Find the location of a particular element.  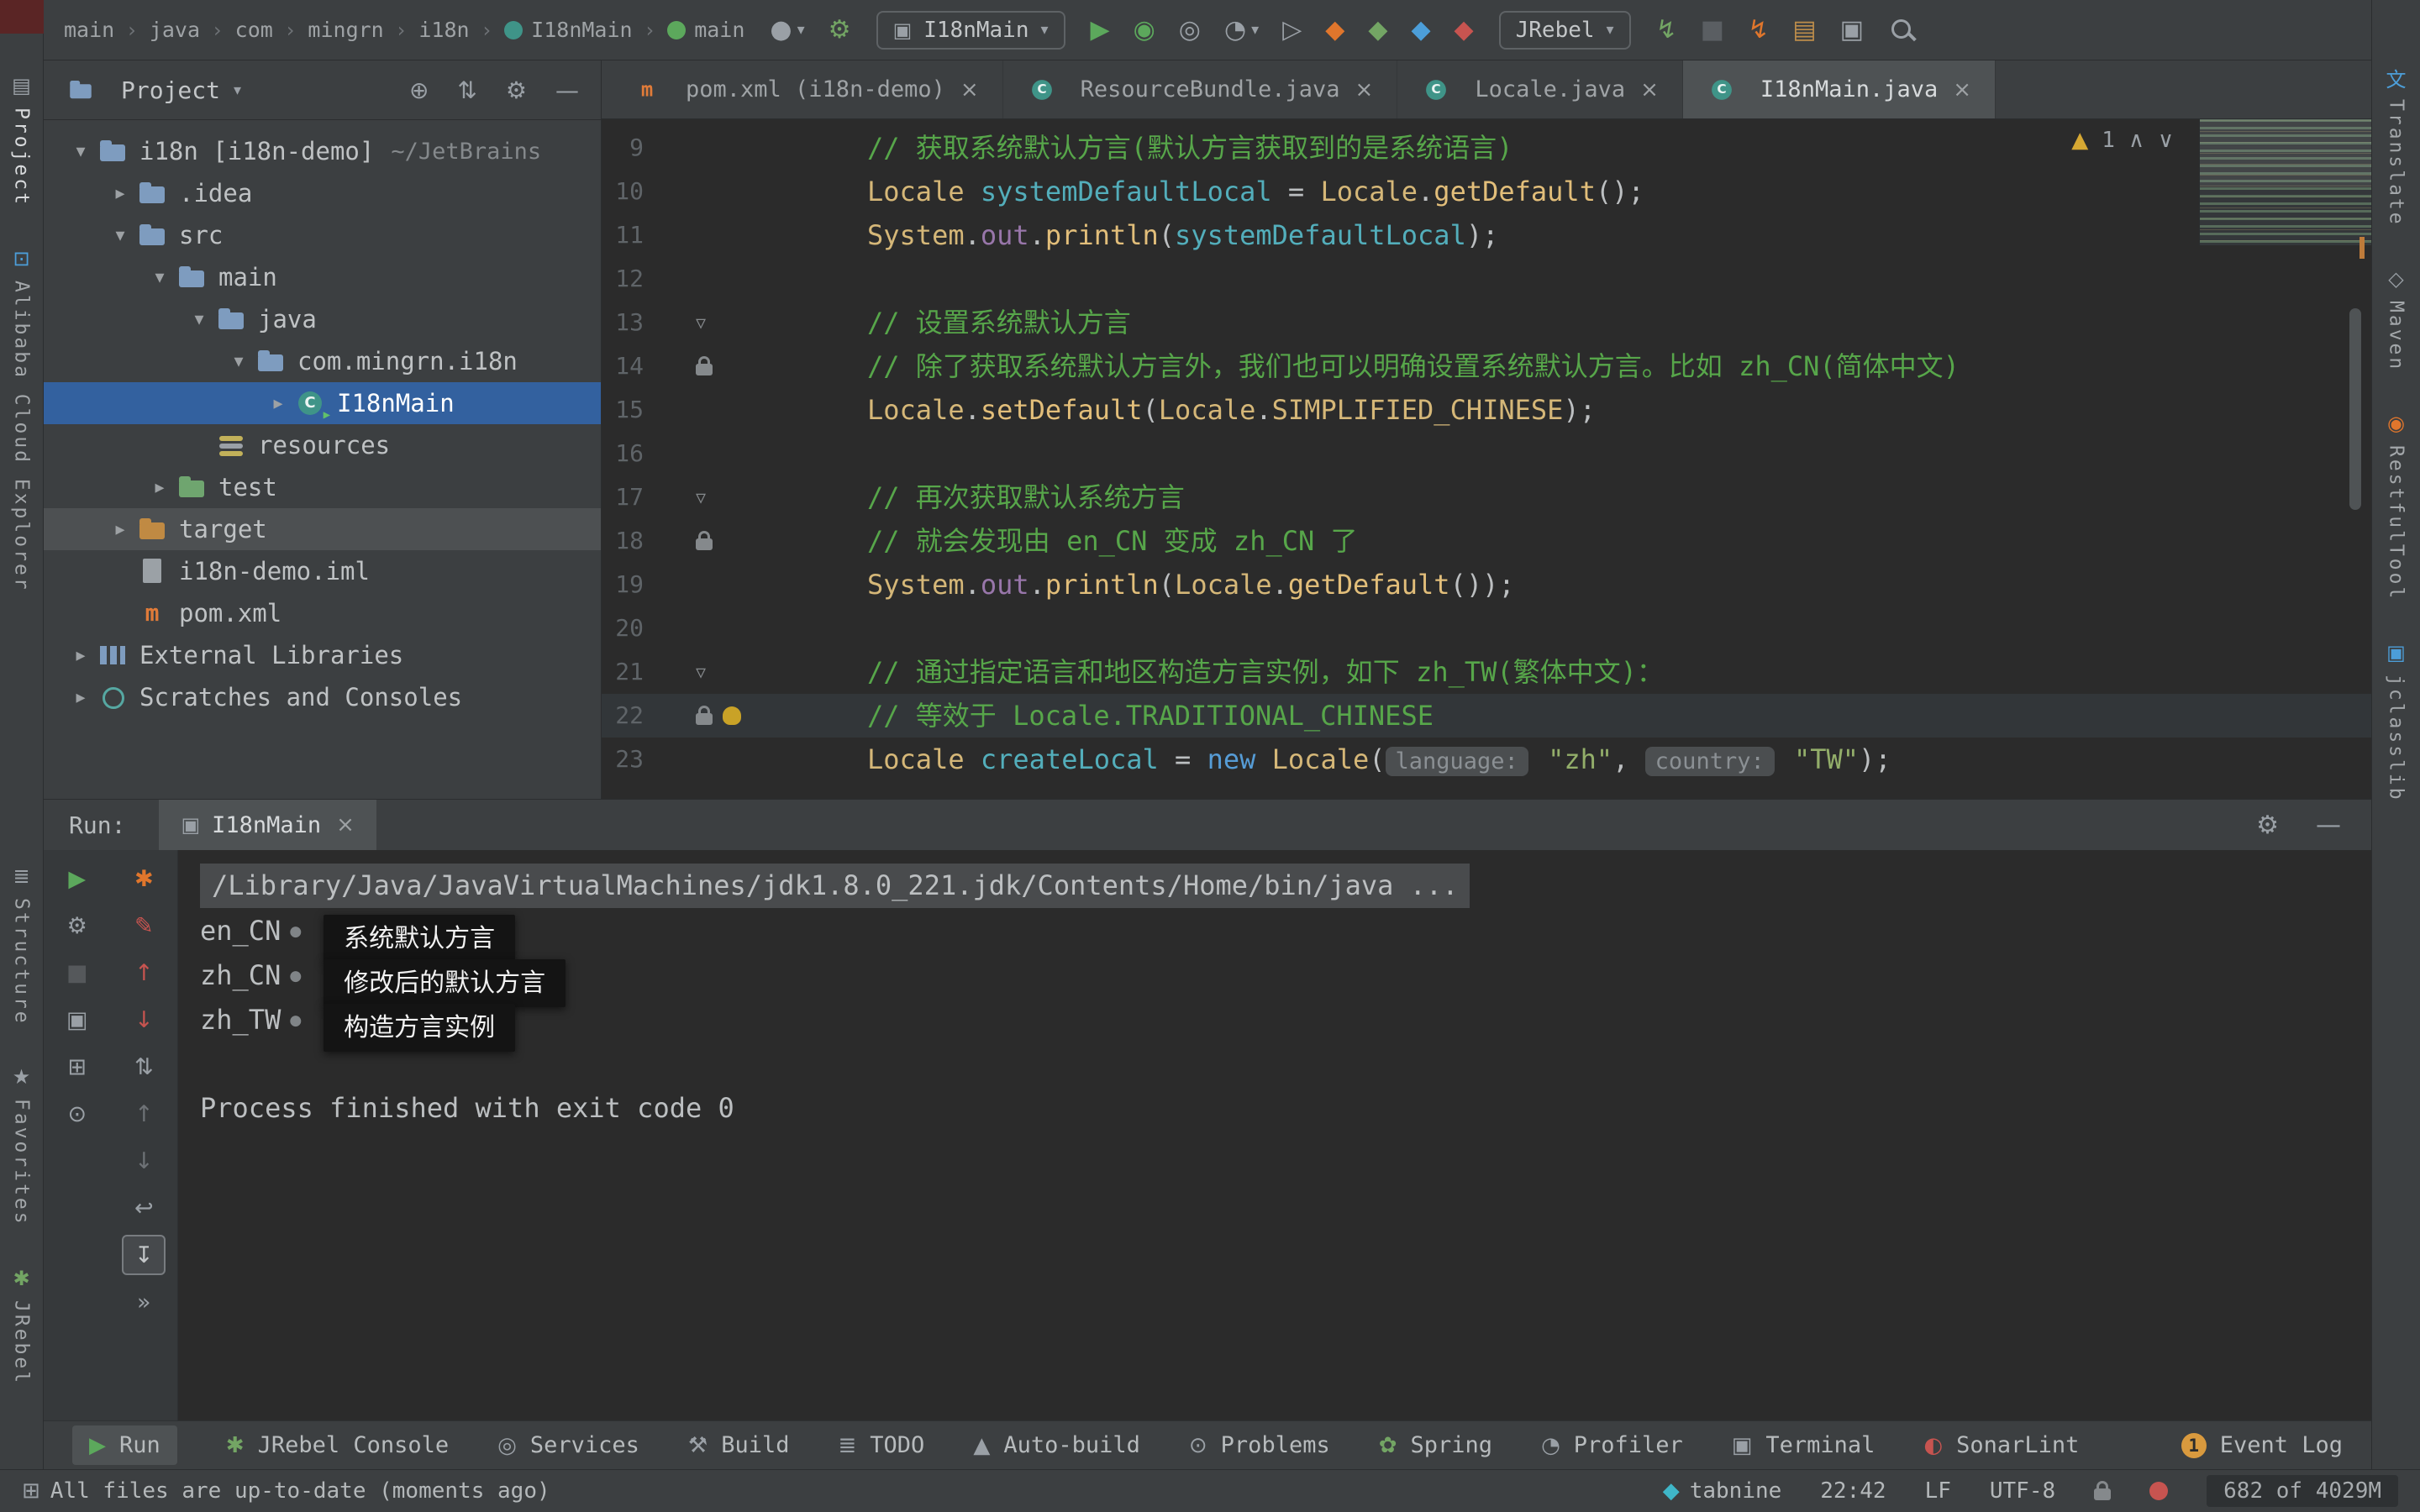

toolwindow-run: ▶ Run is located at coordinates (124, 1445).